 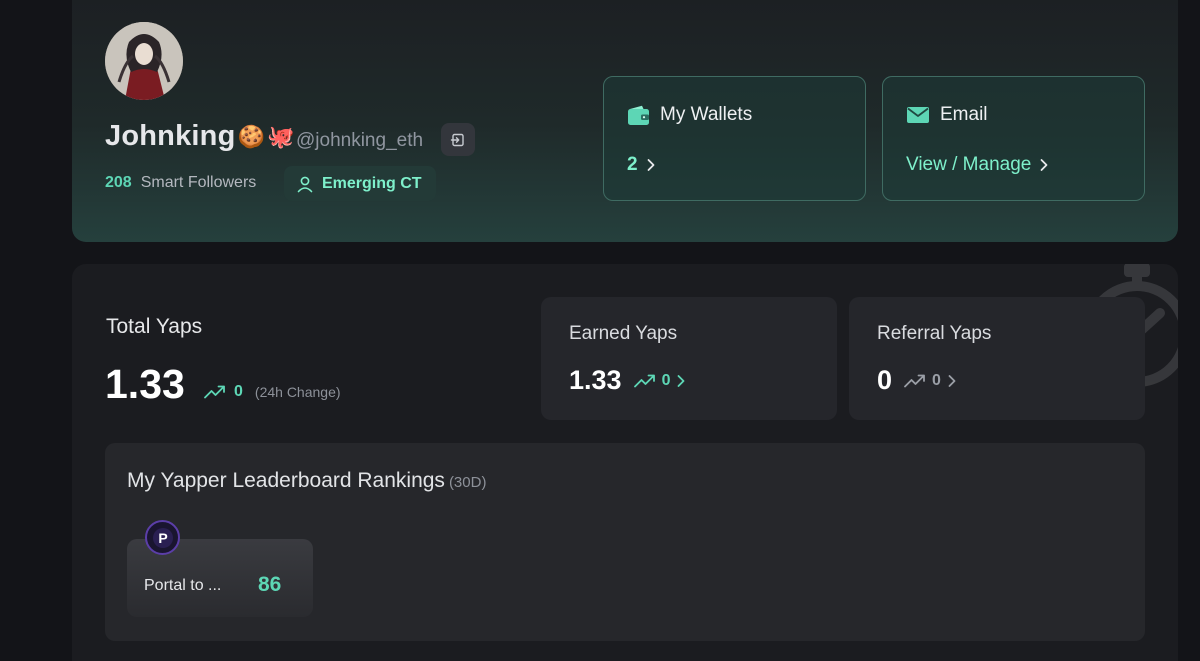 I want to click on view-manage-label: View / Manage, so click(x=969, y=164).